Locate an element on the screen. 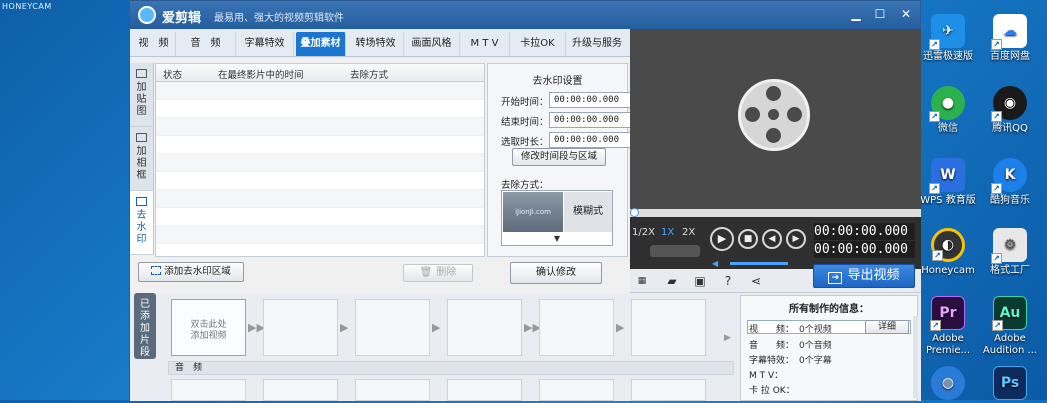  volume-slider is located at coordinates (759, 263).